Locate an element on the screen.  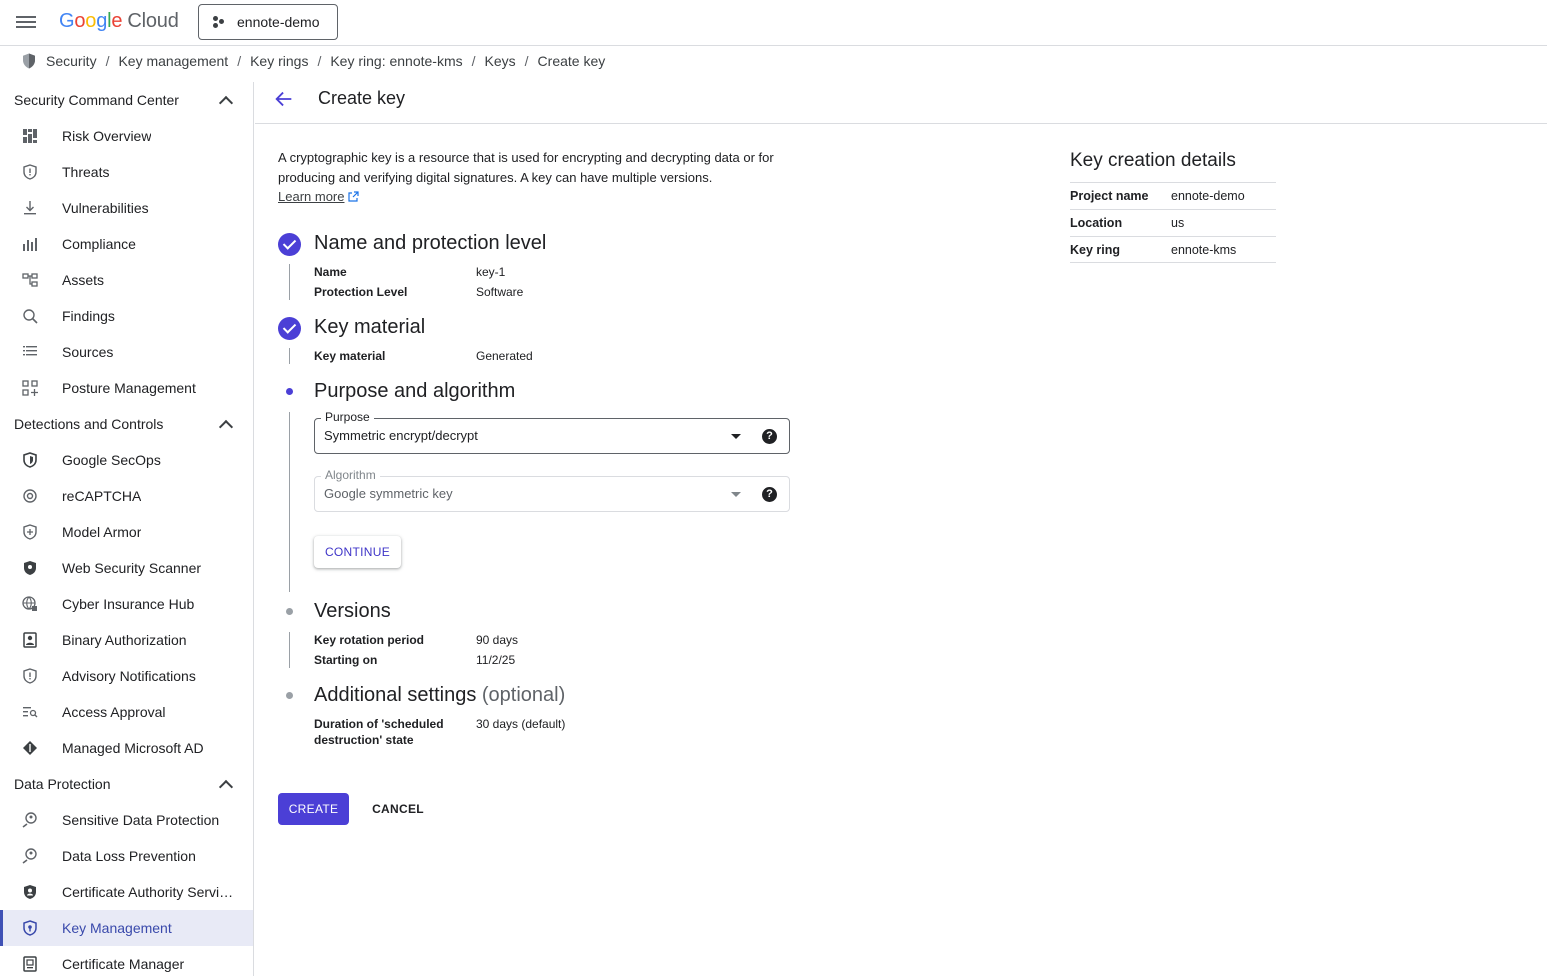
sidebar-item-recaptcha: reCAPTCHA is located at coordinates (126, 496).